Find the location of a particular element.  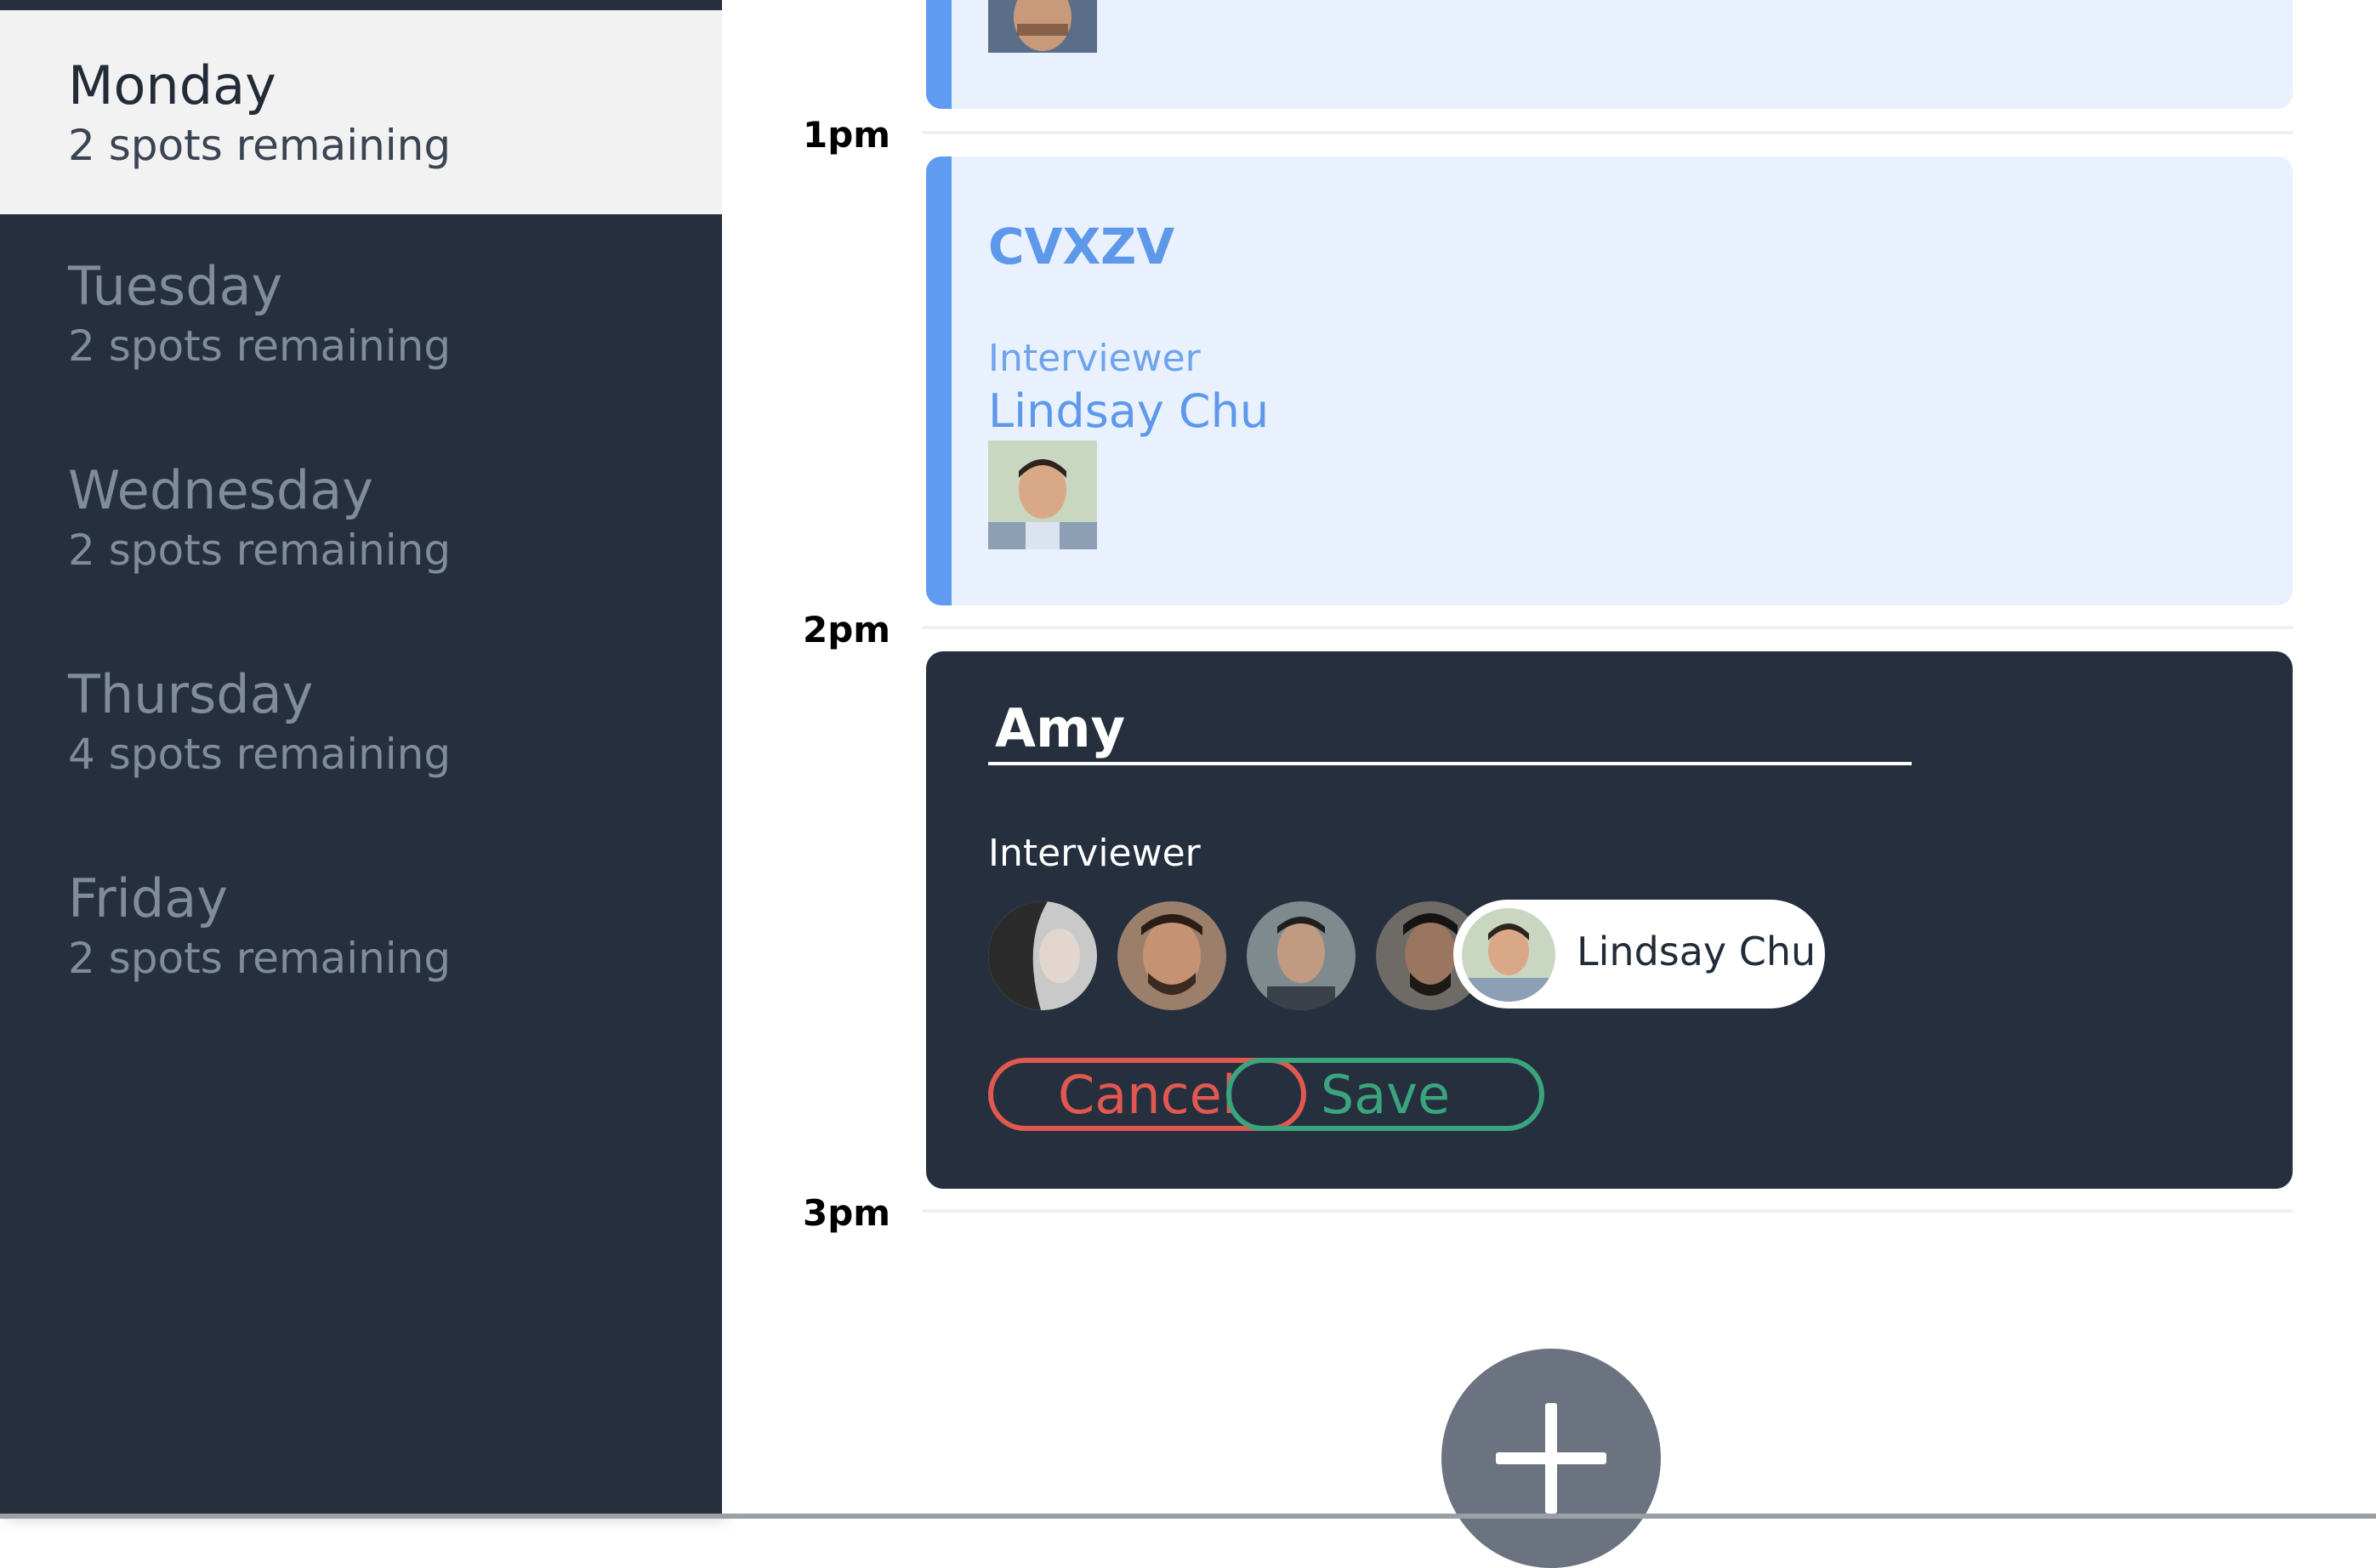

sidebar-item-monday: Monday 2 spots remaining is located at coordinates (361, 112).